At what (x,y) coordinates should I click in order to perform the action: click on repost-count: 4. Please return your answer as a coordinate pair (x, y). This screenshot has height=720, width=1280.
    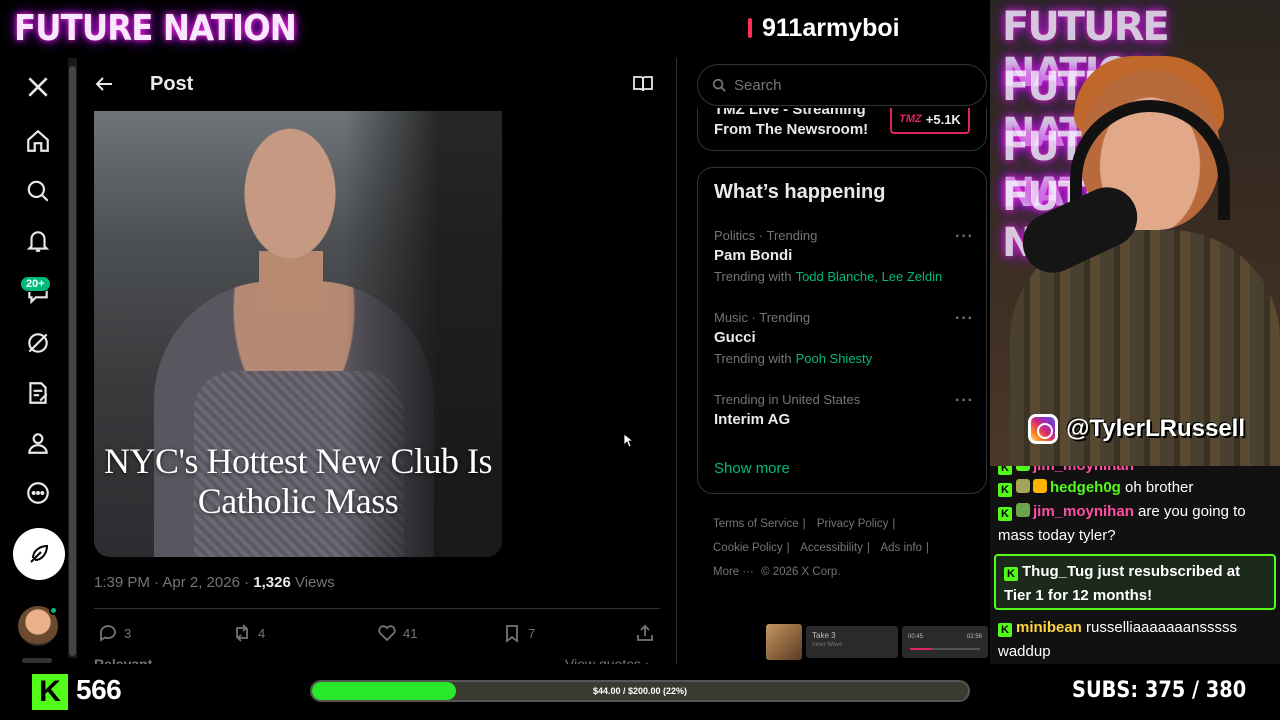
    Looking at the image, I should click on (262, 633).